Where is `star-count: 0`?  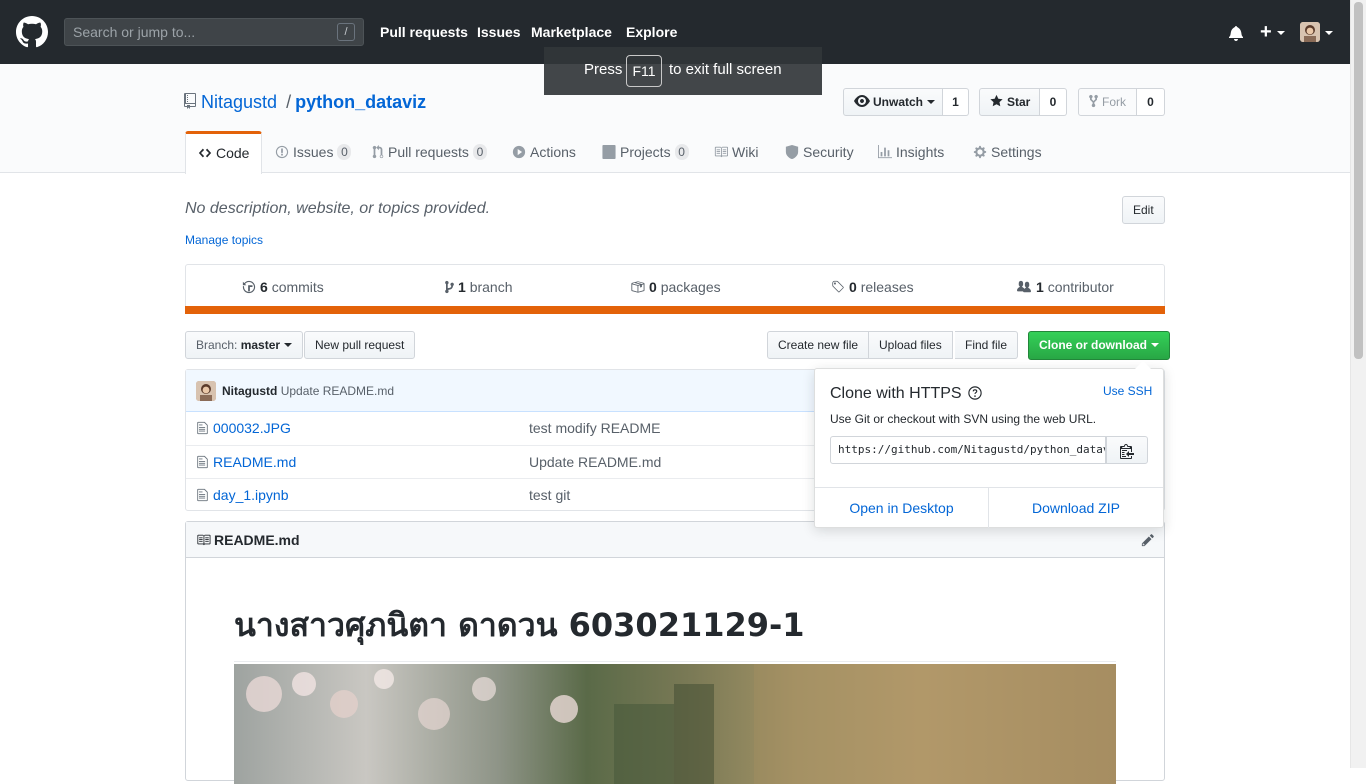 star-count: 0 is located at coordinates (1053, 102).